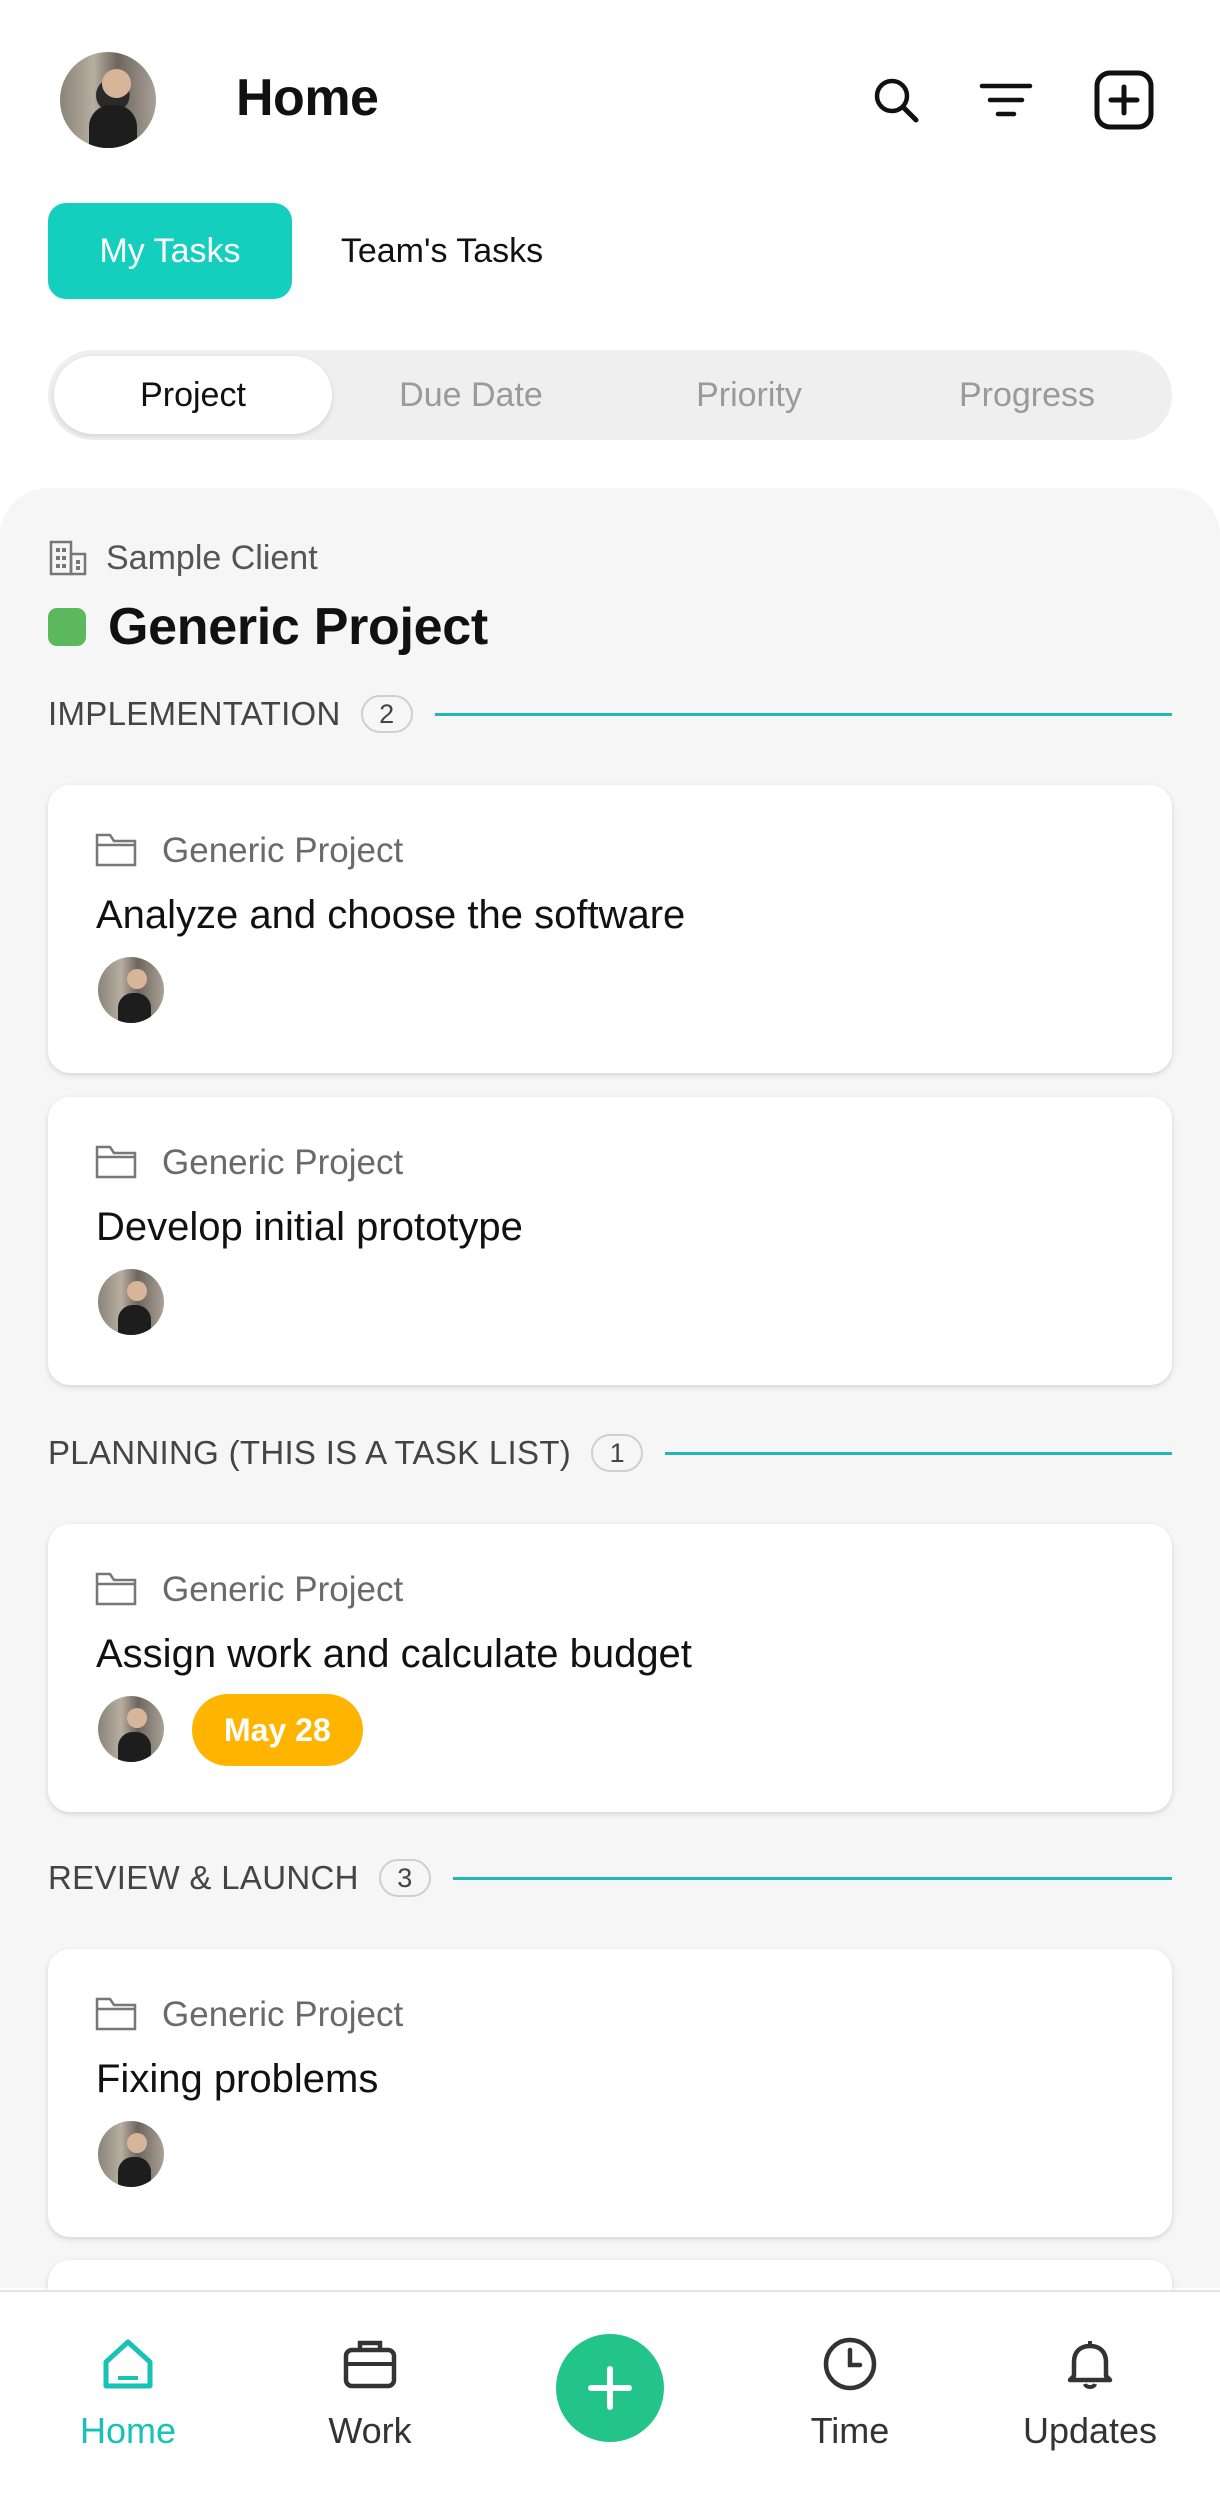 The width and height of the screenshot is (1220, 2503). What do you see at coordinates (850, 2364) in the screenshot?
I see `clock-icon` at bounding box center [850, 2364].